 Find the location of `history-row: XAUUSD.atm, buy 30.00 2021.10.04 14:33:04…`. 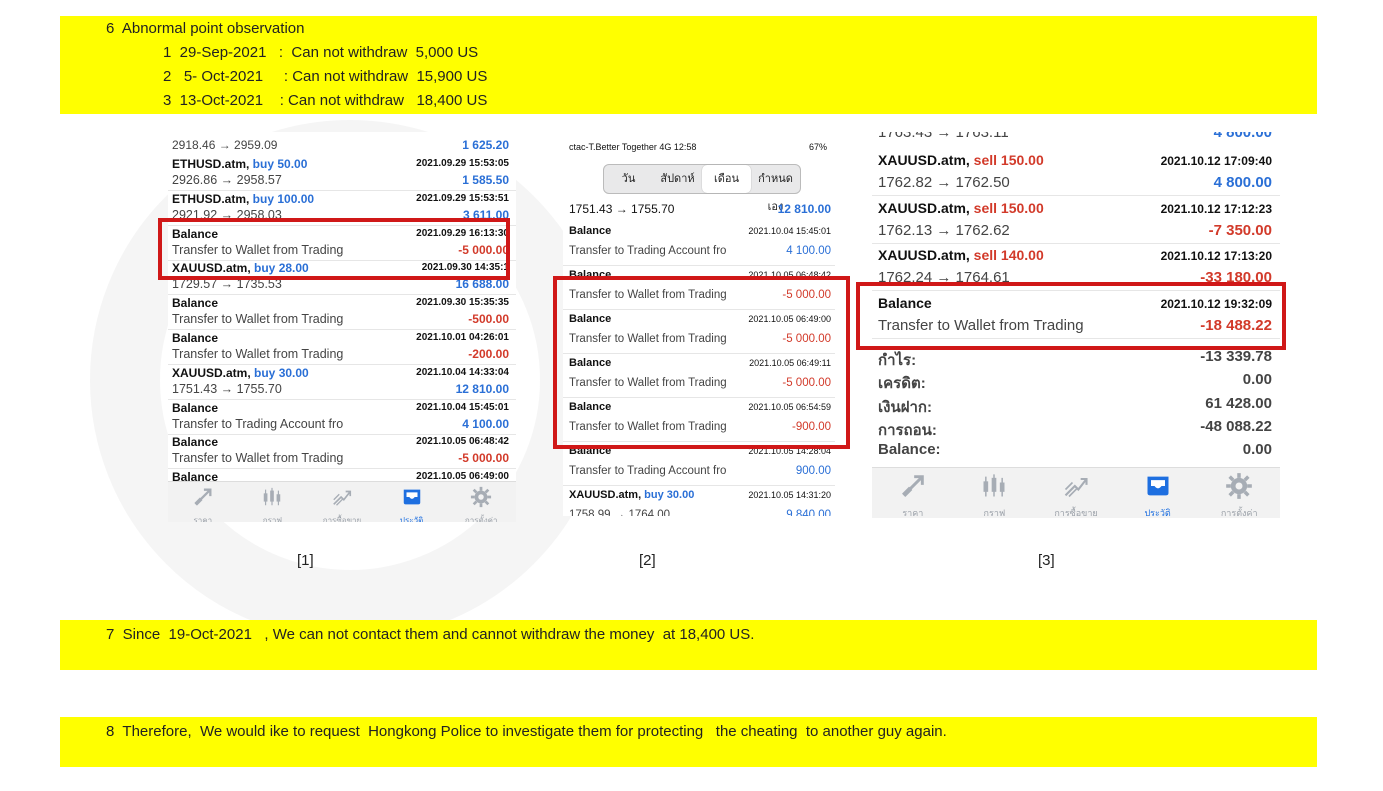

history-row: XAUUSD.atm, buy 30.00 2021.10.04 14:33:04… is located at coordinates (342, 382).